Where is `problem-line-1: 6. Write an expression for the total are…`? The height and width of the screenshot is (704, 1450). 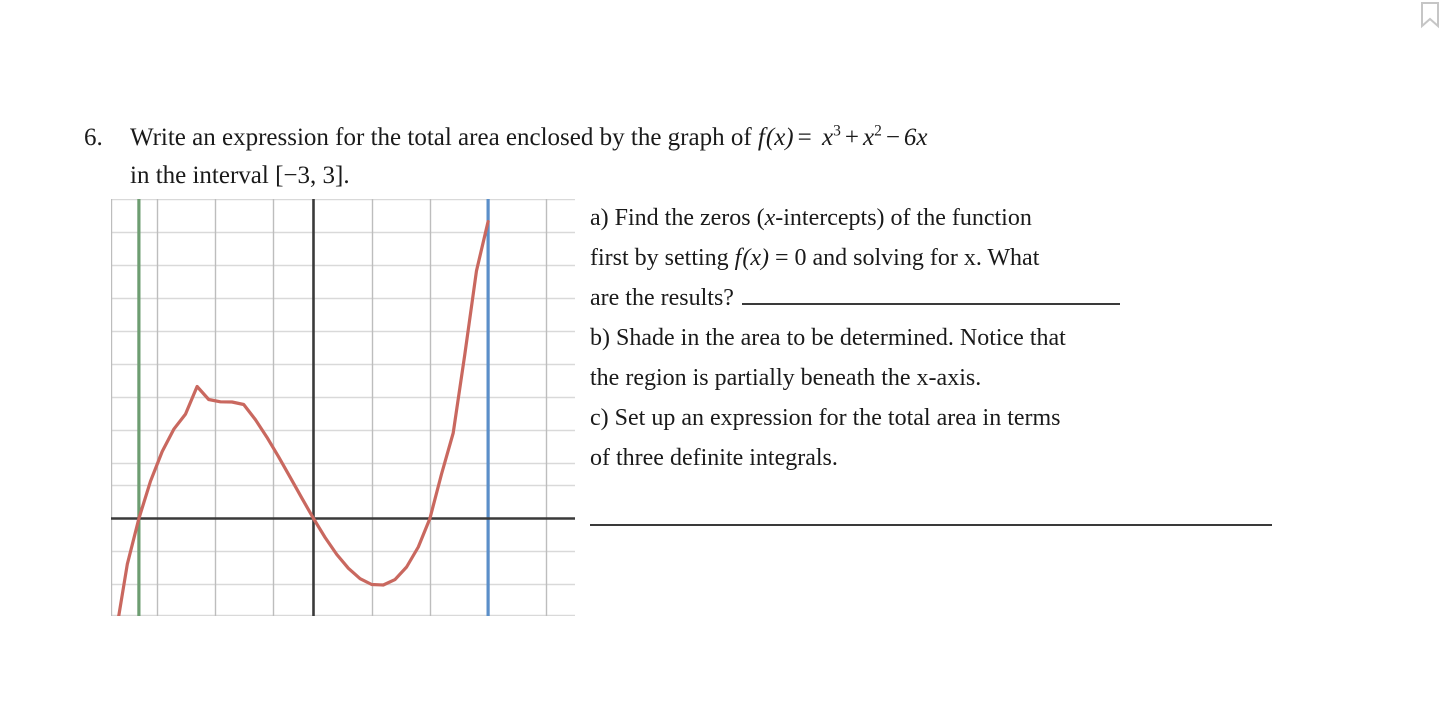
problem-line-1: 6. Write an expression for the total are… is located at coordinates (699, 138).